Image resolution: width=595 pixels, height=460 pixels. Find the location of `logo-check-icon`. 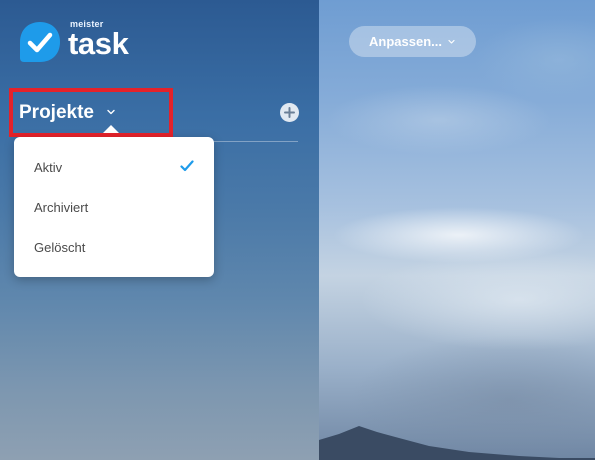

logo-check-icon is located at coordinates (40, 42).